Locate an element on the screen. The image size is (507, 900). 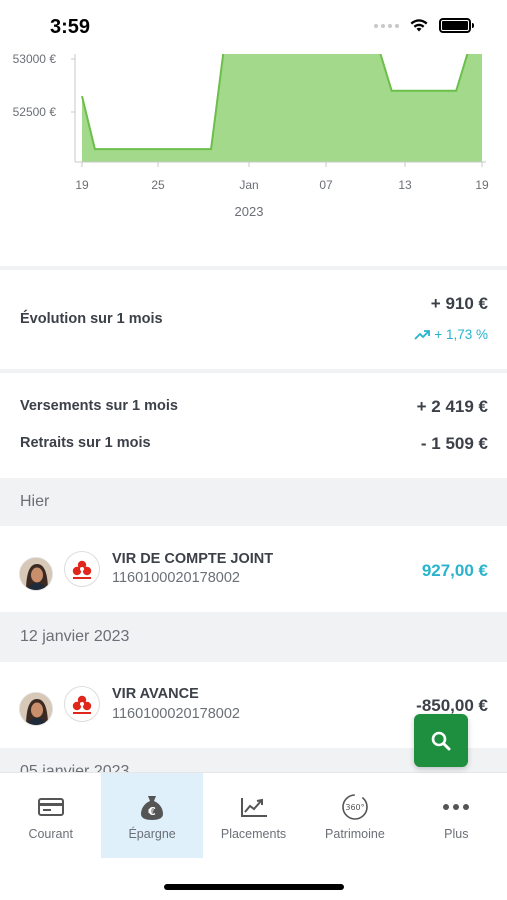
tab-epargne: € Épargne is located at coordinates (152, 815).